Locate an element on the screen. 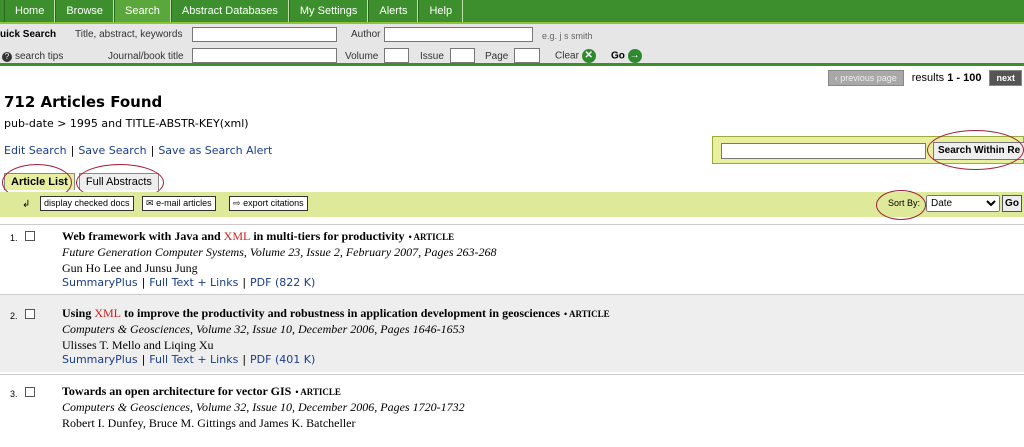 The width and height of the screenshot is (1024, 447). sort-go-button: Go is located at coordinates (1012, 203).